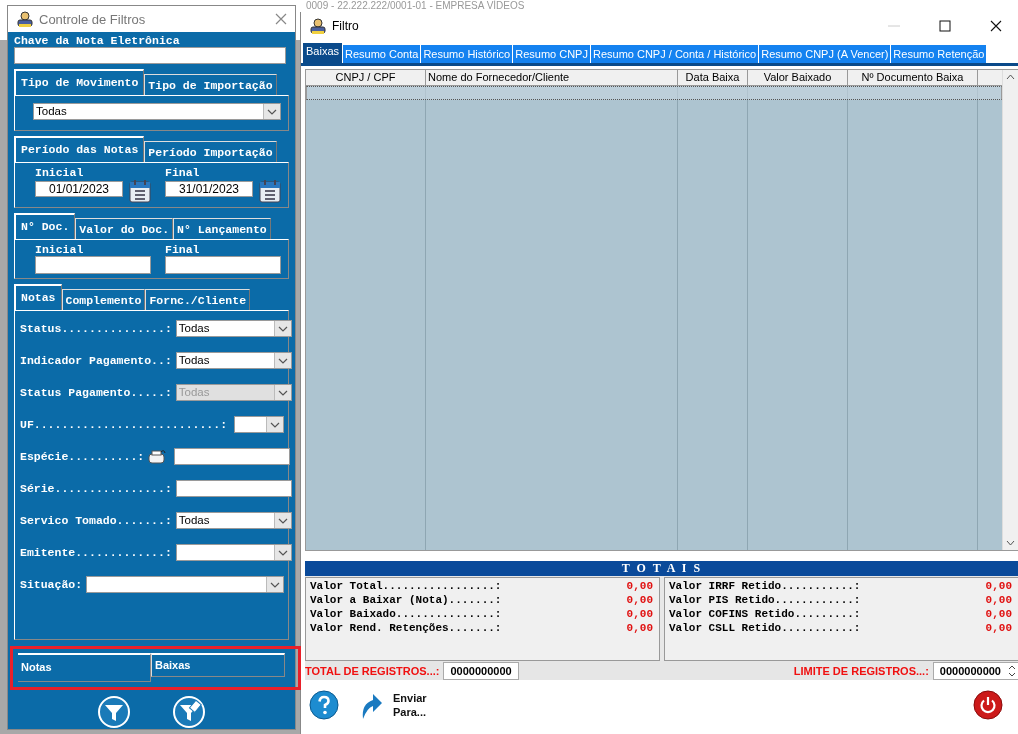 Image resolution: width=1018 pixels, height=734 pixels. I want to click on field-label: Servico Tomado.......:, so click(96, 520).